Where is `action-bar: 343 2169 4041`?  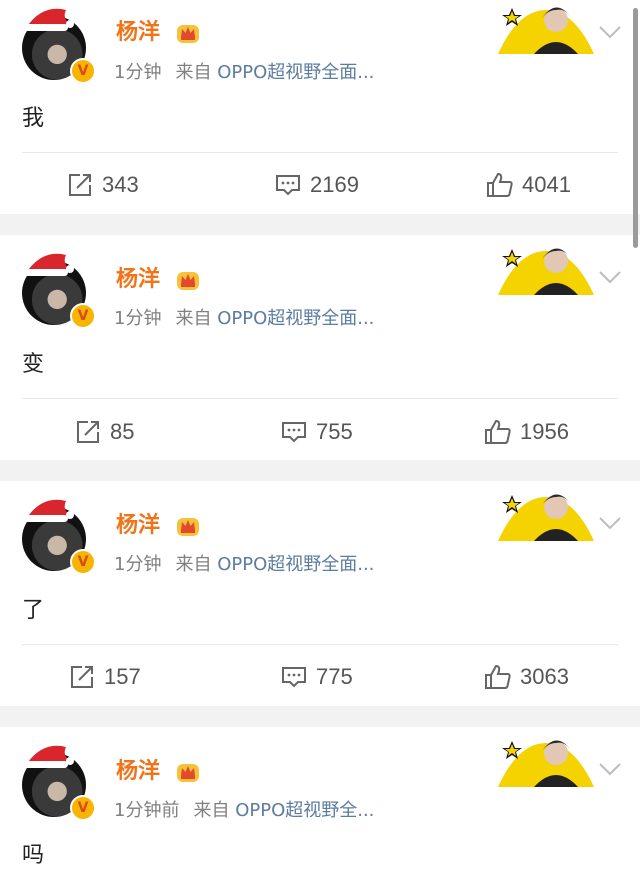 action-bar: 343 2169 4041 is located at coordinates (320, 185).